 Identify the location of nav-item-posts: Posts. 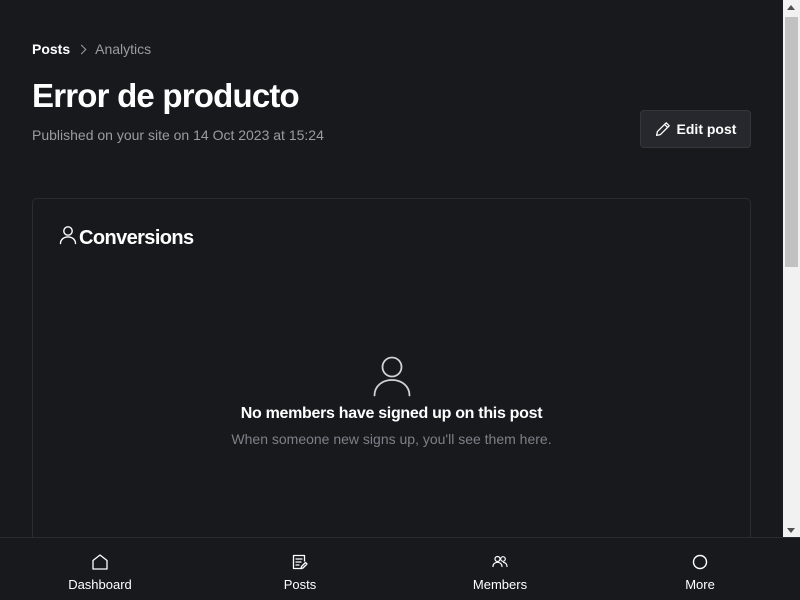
(300, 569).